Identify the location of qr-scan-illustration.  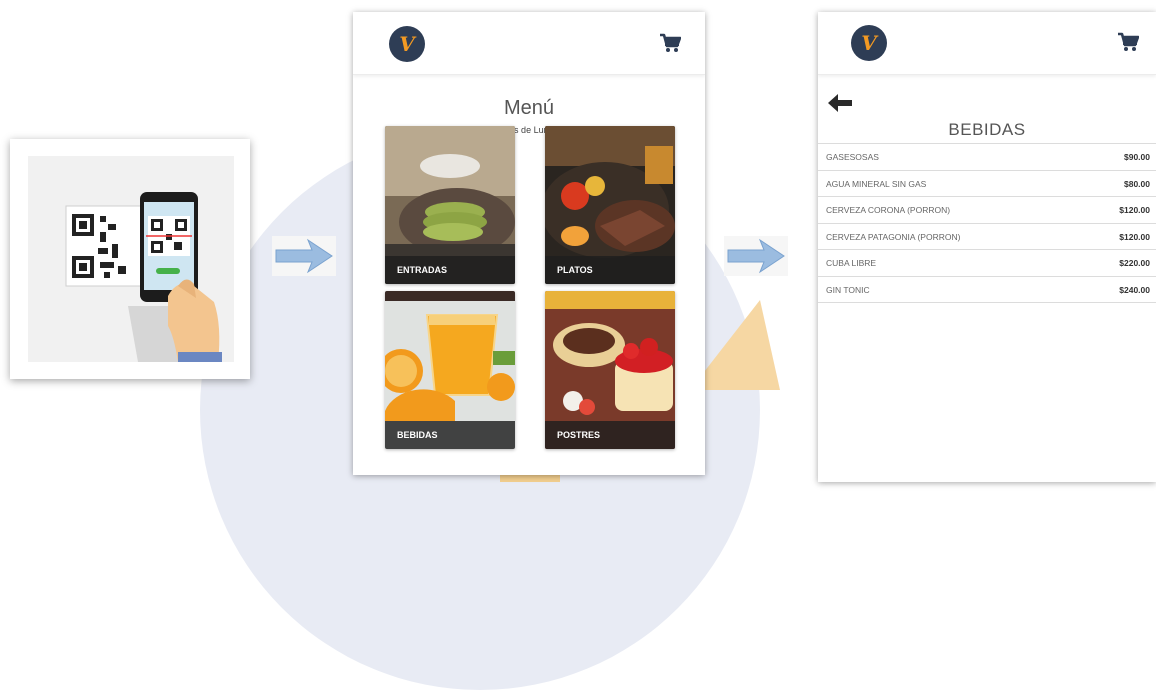
(131, 259).